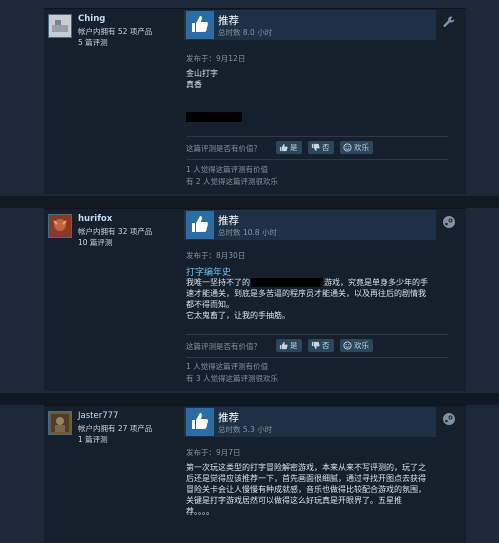 Image resolution: width=499 pixels, height=543 pixels. What do you see at coordinates (202, 73) in the screenshot?
I see `review-line: 金山打字` at bounding box center [202, 73].